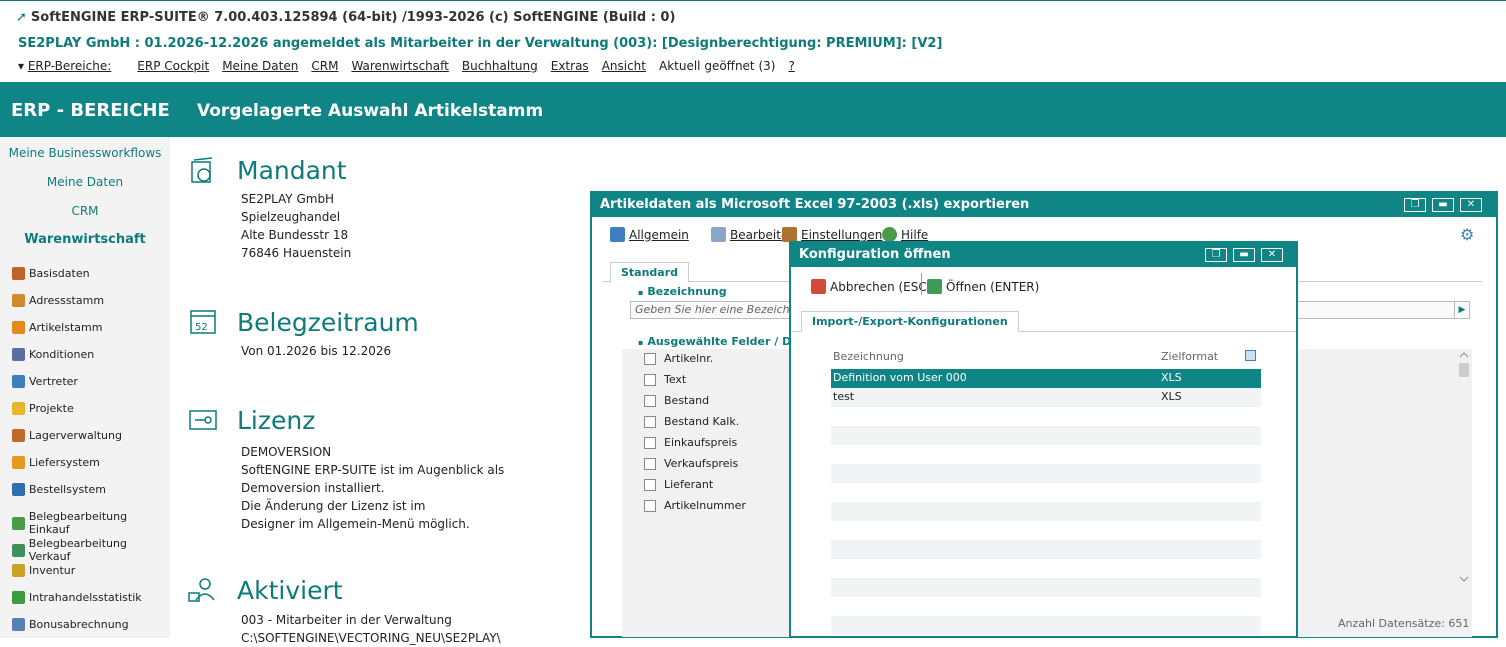  Describe the element at coordinates (77, 550) in the screenshot. I see `sidebar-item-label: Belegbearbeitung Verkauf` at that location.